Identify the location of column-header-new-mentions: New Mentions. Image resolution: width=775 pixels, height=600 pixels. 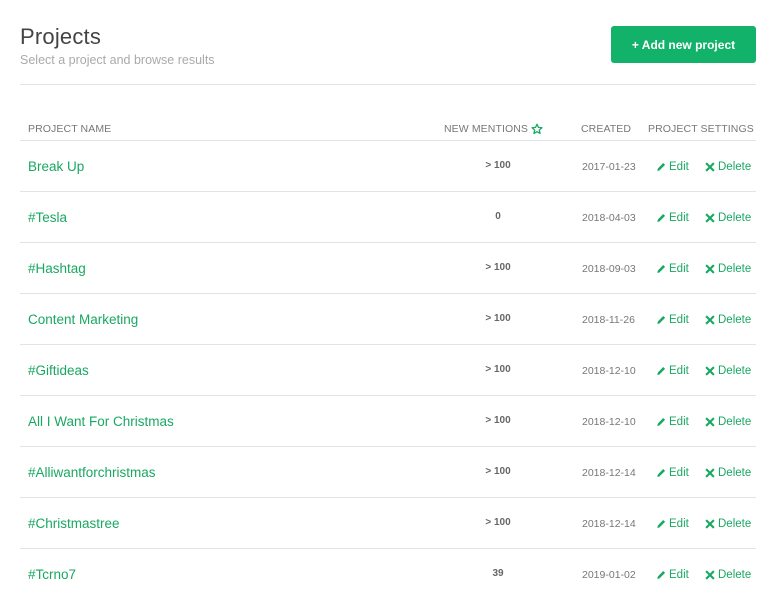
(493, 129).